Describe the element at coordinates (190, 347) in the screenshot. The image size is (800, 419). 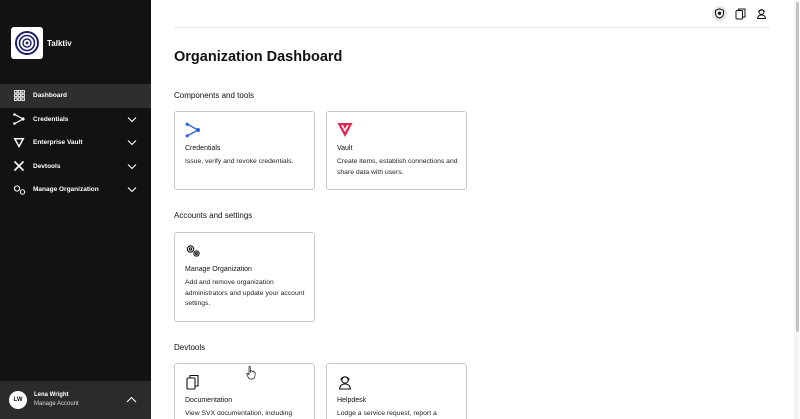
I see `section-title-devtools: Devtools` at that location.